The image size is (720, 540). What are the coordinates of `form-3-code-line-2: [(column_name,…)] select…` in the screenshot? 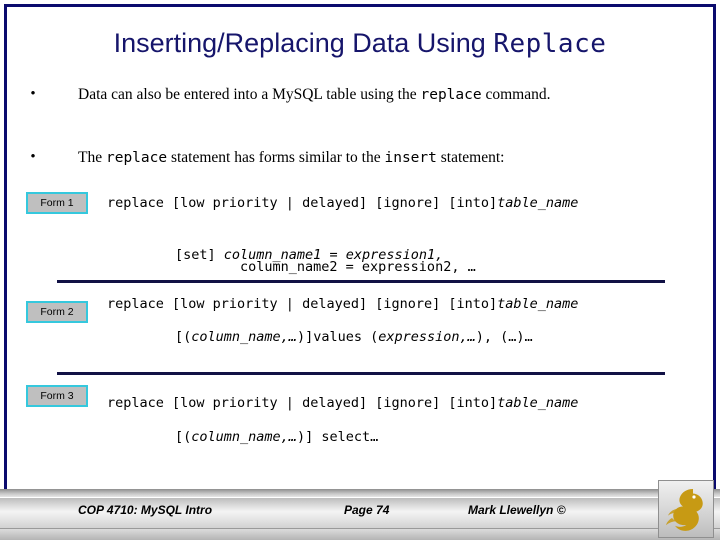 It's located at (276, 437).